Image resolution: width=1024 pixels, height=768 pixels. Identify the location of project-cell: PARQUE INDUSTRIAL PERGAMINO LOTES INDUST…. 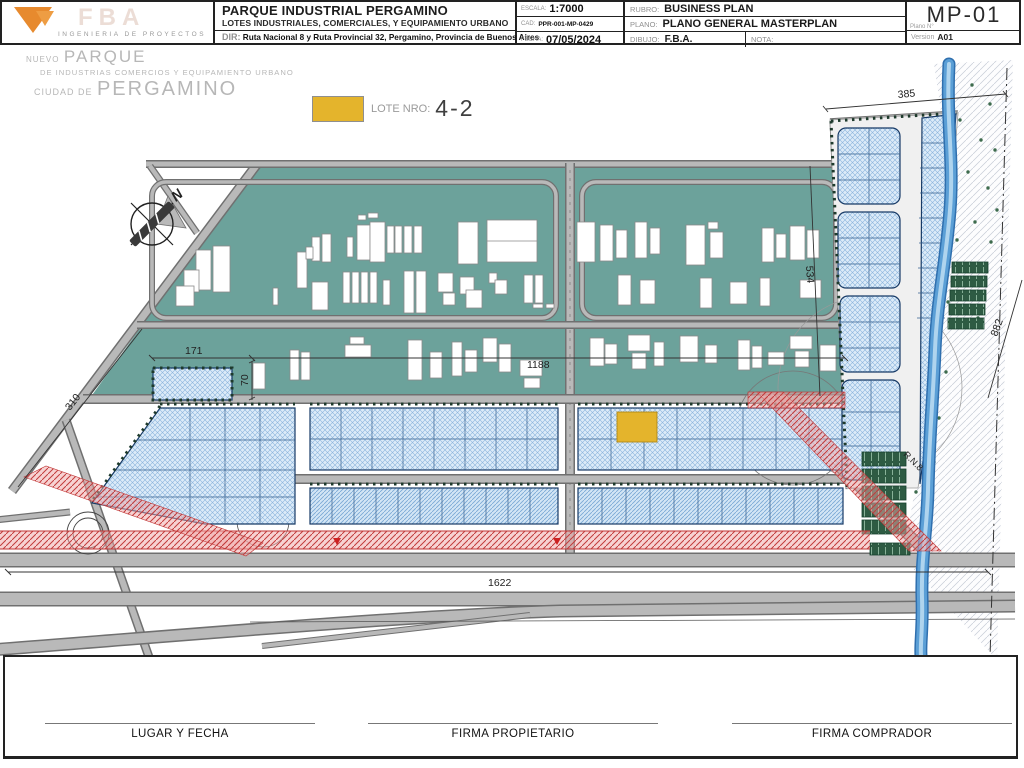
(377, 23).